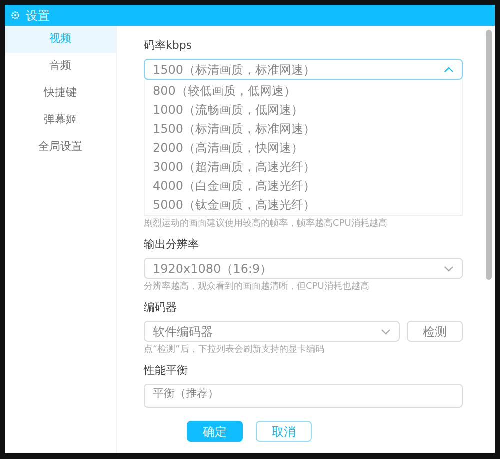 The image size is (500, 459). Describe the element at coordinates (303, 147) in the screenshot. I see `dropdown-option: 2000（高清画质，快网速）` at that location.